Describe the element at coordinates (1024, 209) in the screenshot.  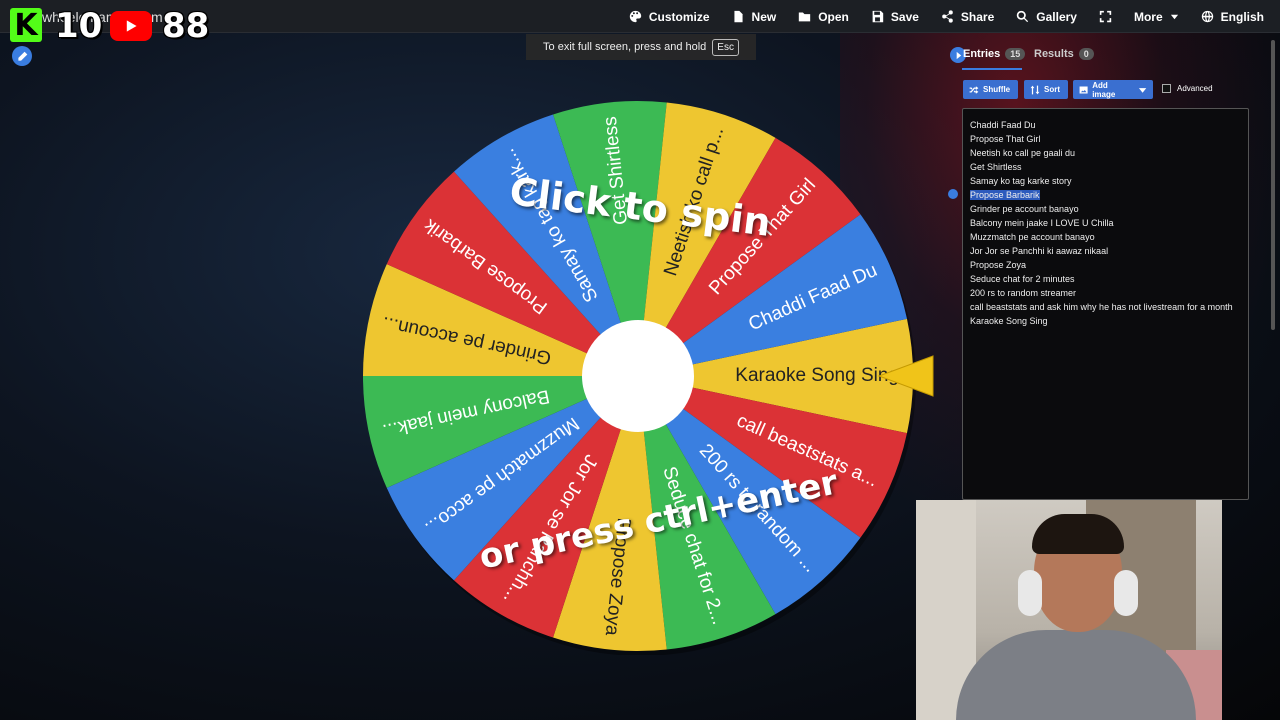
I see `entry-text: Grinder pe account banayo` at that location.